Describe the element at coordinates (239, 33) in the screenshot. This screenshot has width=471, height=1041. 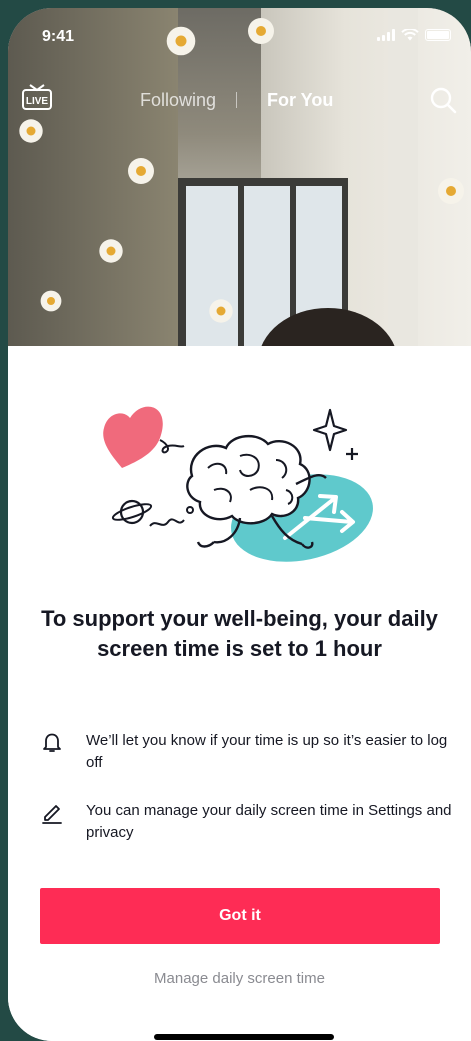
I see `status-bar: 9:41` at that location.